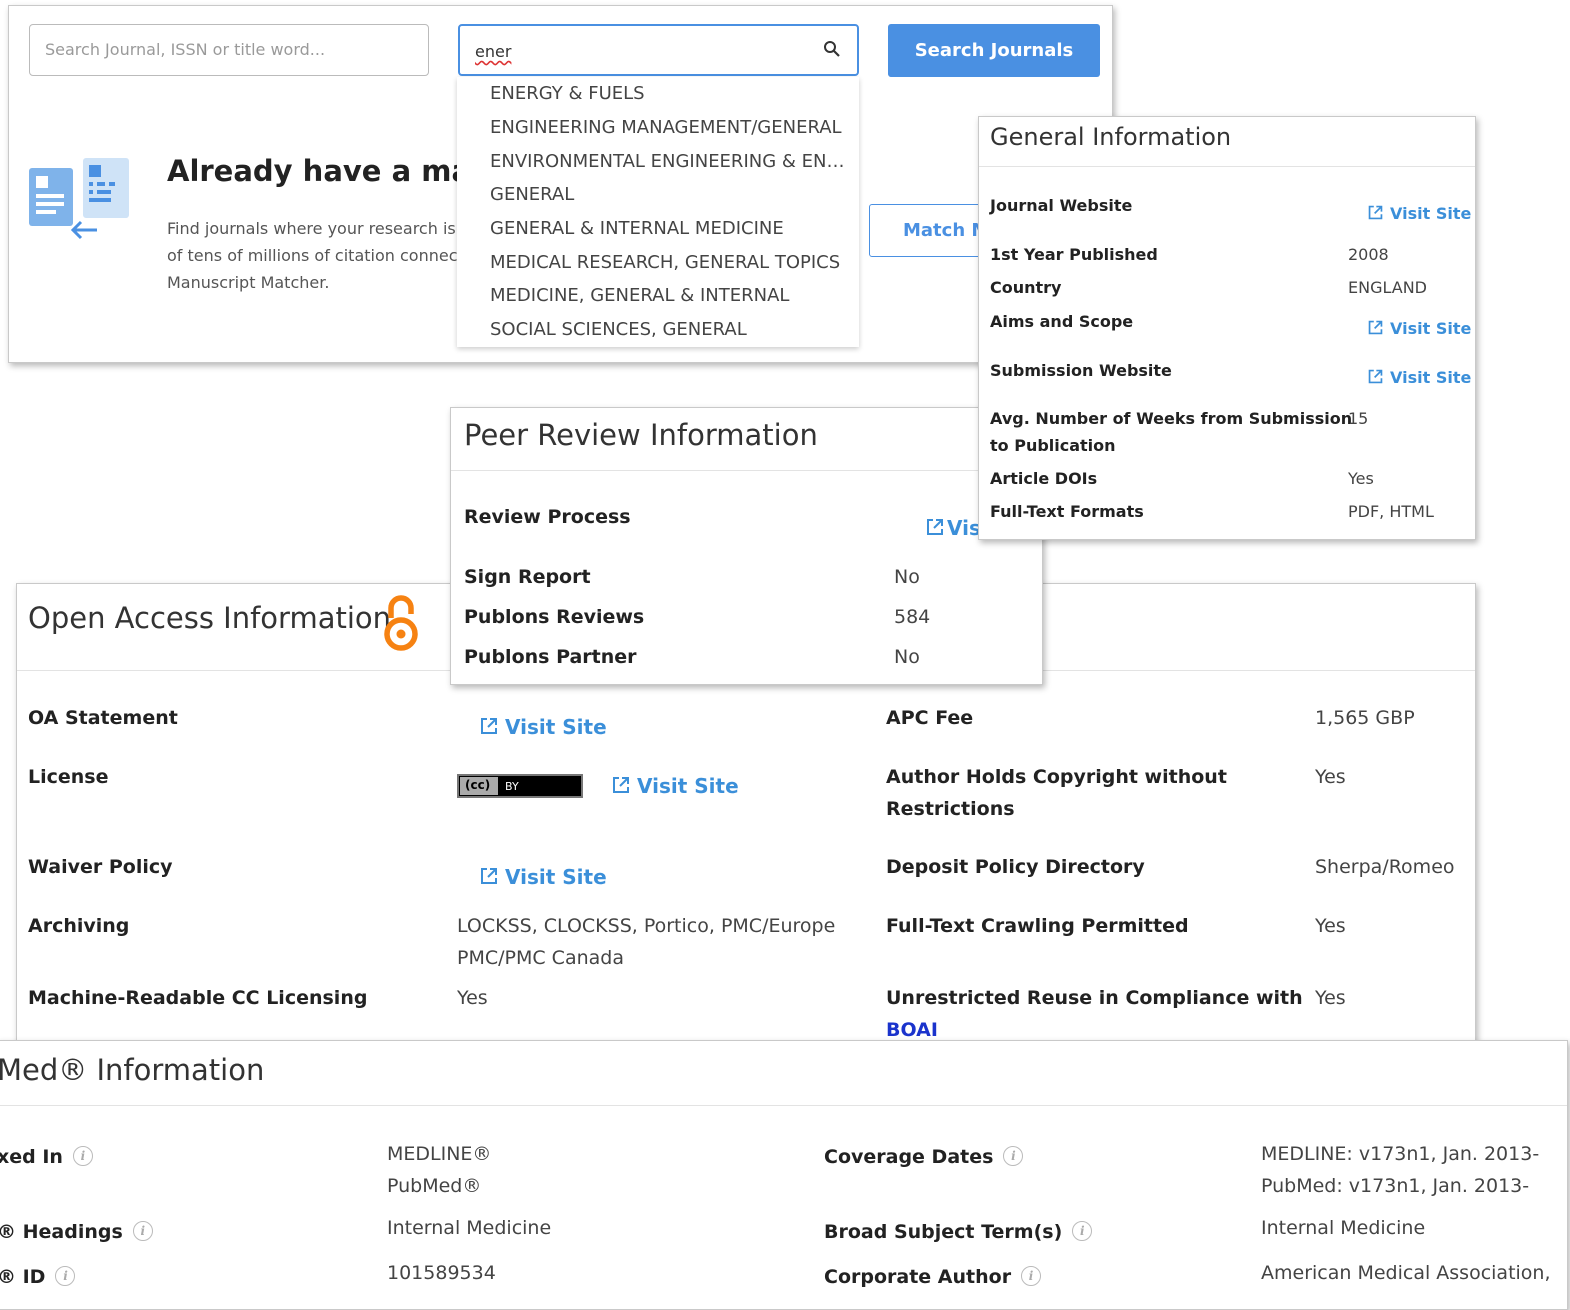  Describe the element at coordinates (665, 262) in the screenshot. I see `suggestion-item: MEDICAL RESEARCH, GENERAL TOPICS` at that location.